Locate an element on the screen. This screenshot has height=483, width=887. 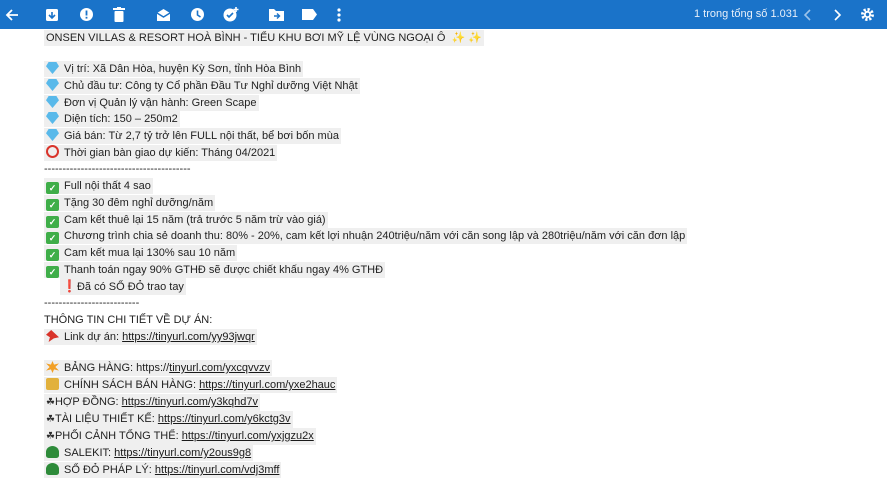
link-line: BẢNG HÀNG: https://tinyurl.com/yxcqvvzv is located at coordinates (158, 368).